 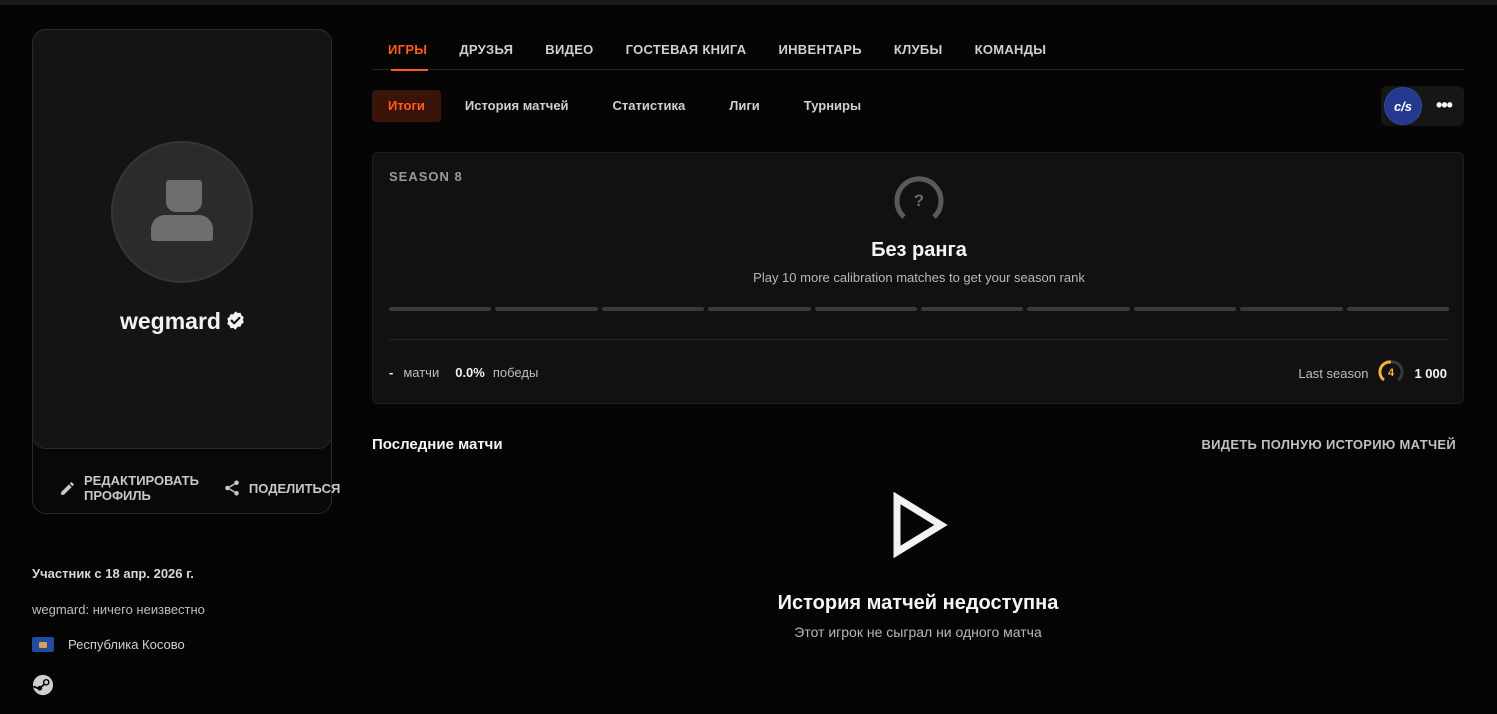 What do you see at coordinates (426, 176) in the screenshot?
I see `season-label: SEASON 8` at bounding box center [426, 176].